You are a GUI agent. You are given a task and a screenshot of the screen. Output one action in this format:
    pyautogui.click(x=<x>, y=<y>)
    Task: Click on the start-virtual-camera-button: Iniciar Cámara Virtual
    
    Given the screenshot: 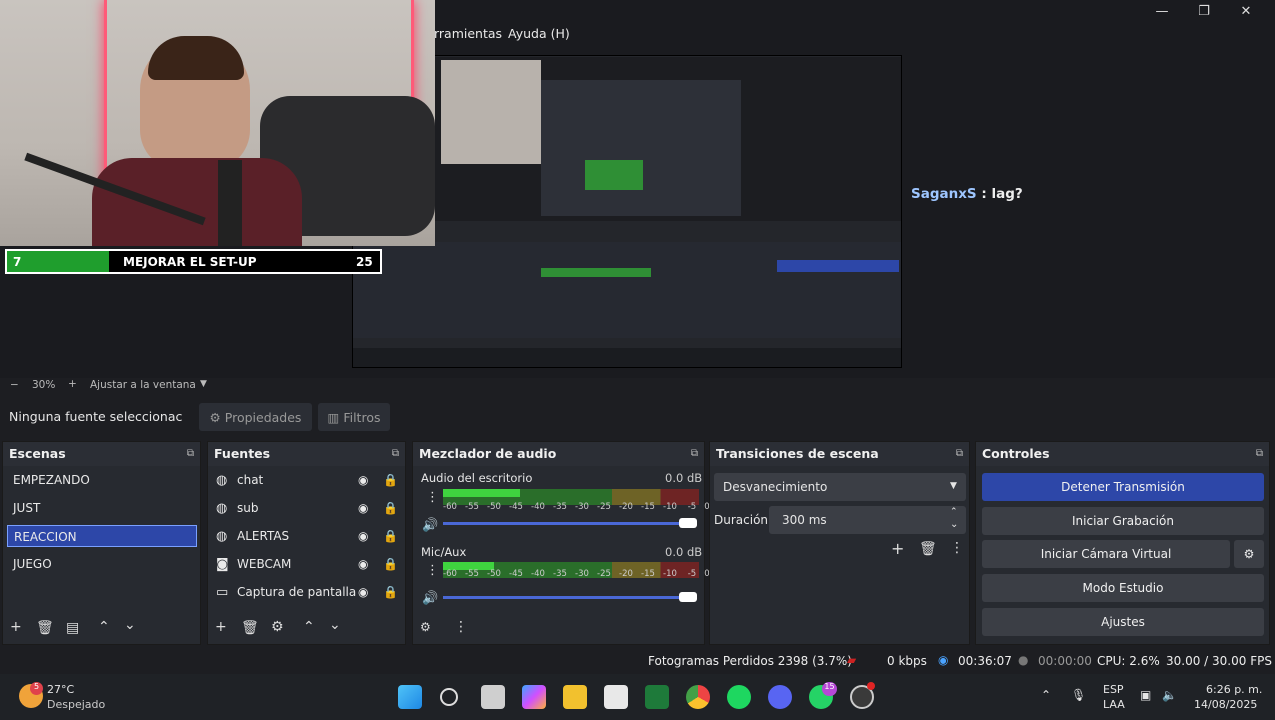 What is the action you would take?
    pyautogui.click(x=1106, y=554)
    